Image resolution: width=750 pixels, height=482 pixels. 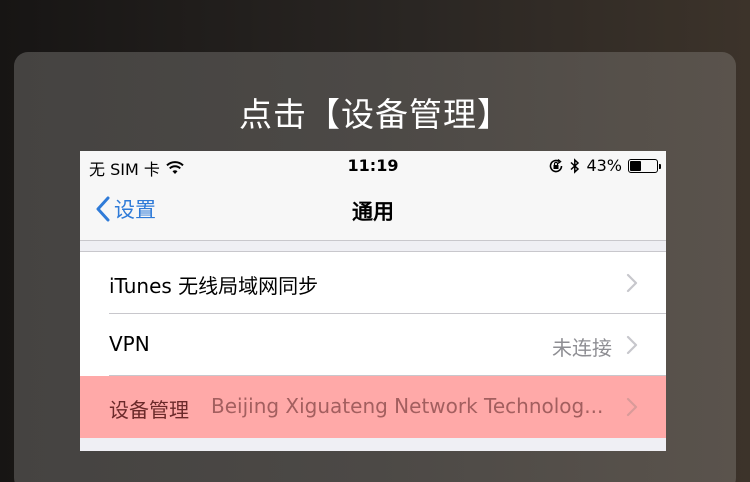 What do you see at coordinates (214, 286) in the screenshot?
I see `row-label: iTunes 无线局域网同步` at bounding box center [214, 286].